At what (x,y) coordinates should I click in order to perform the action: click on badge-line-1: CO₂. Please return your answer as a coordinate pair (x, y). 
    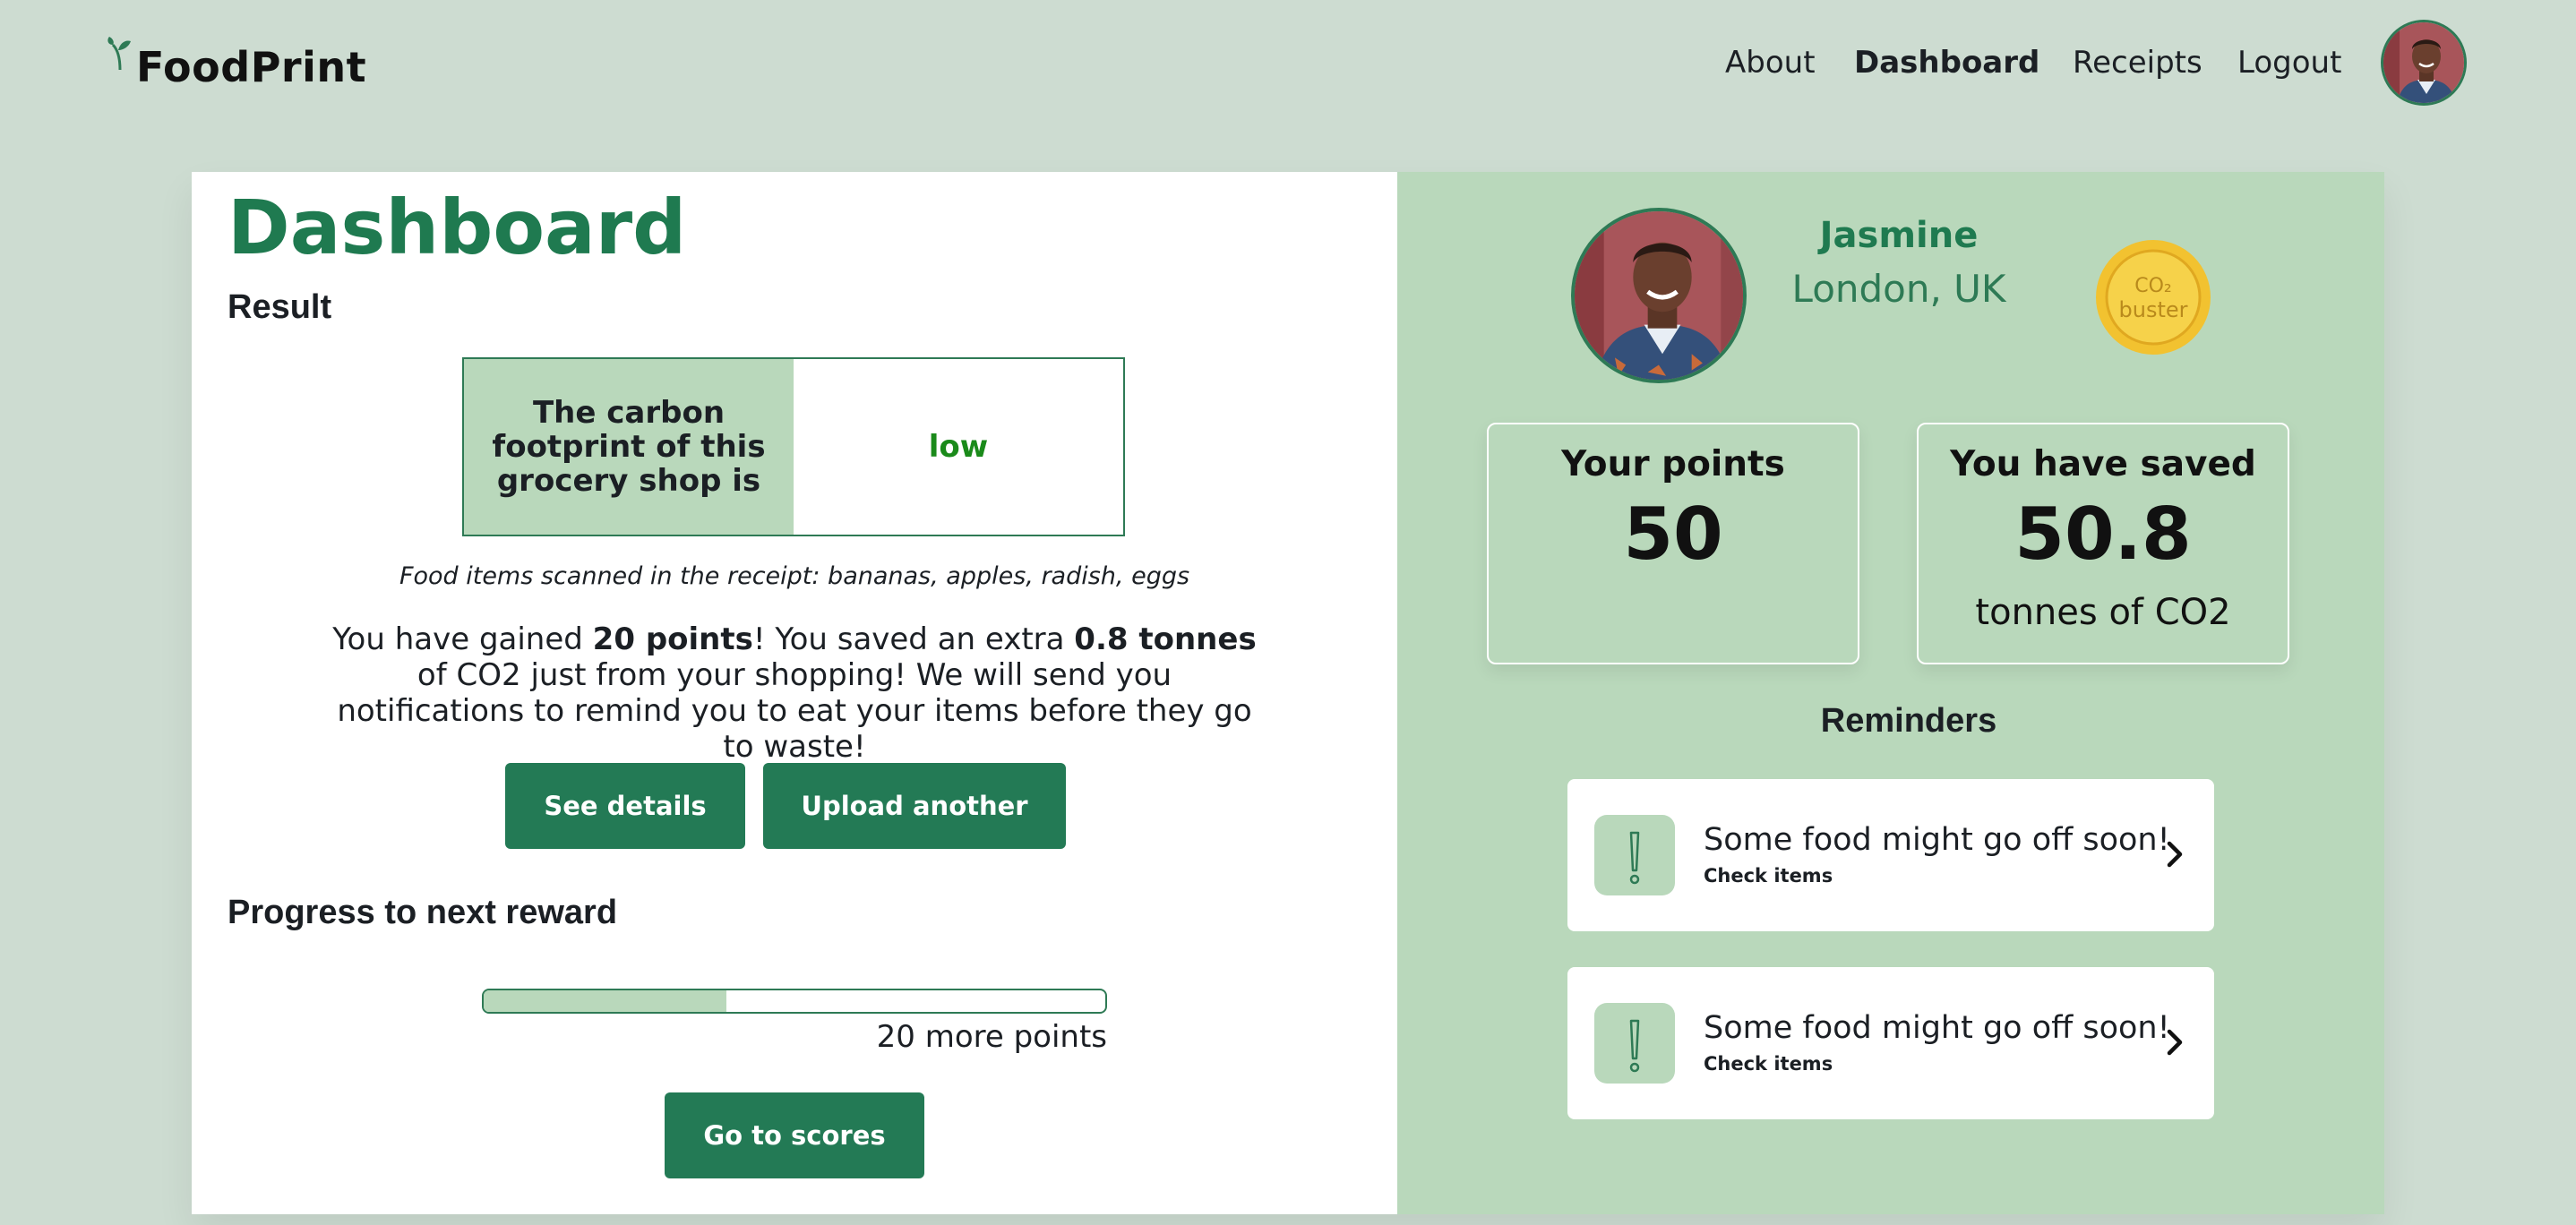
    Looking at the image, I should click on (2153, 286).